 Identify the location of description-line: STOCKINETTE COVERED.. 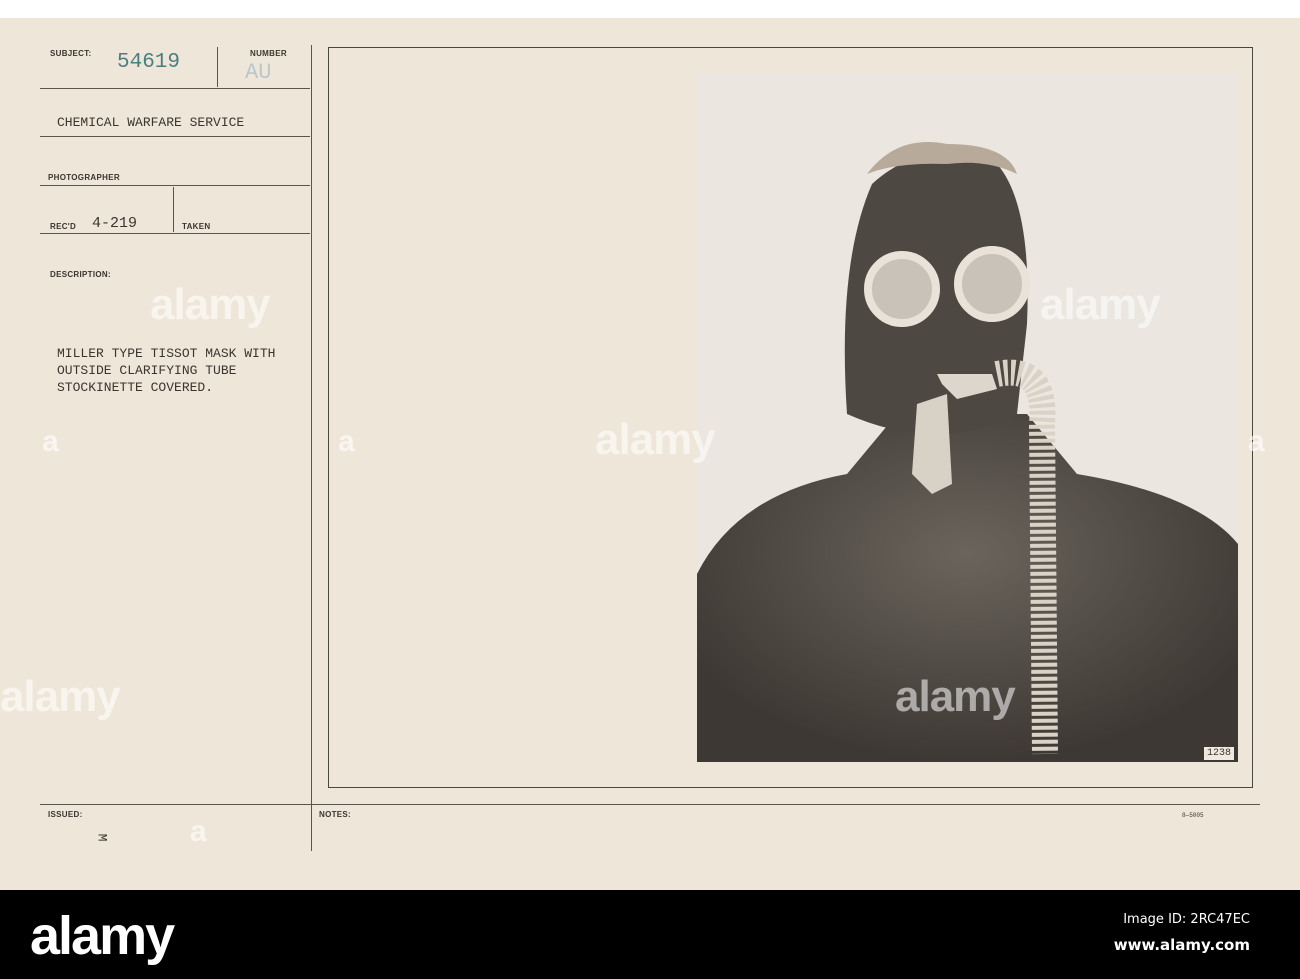
(135, 387).